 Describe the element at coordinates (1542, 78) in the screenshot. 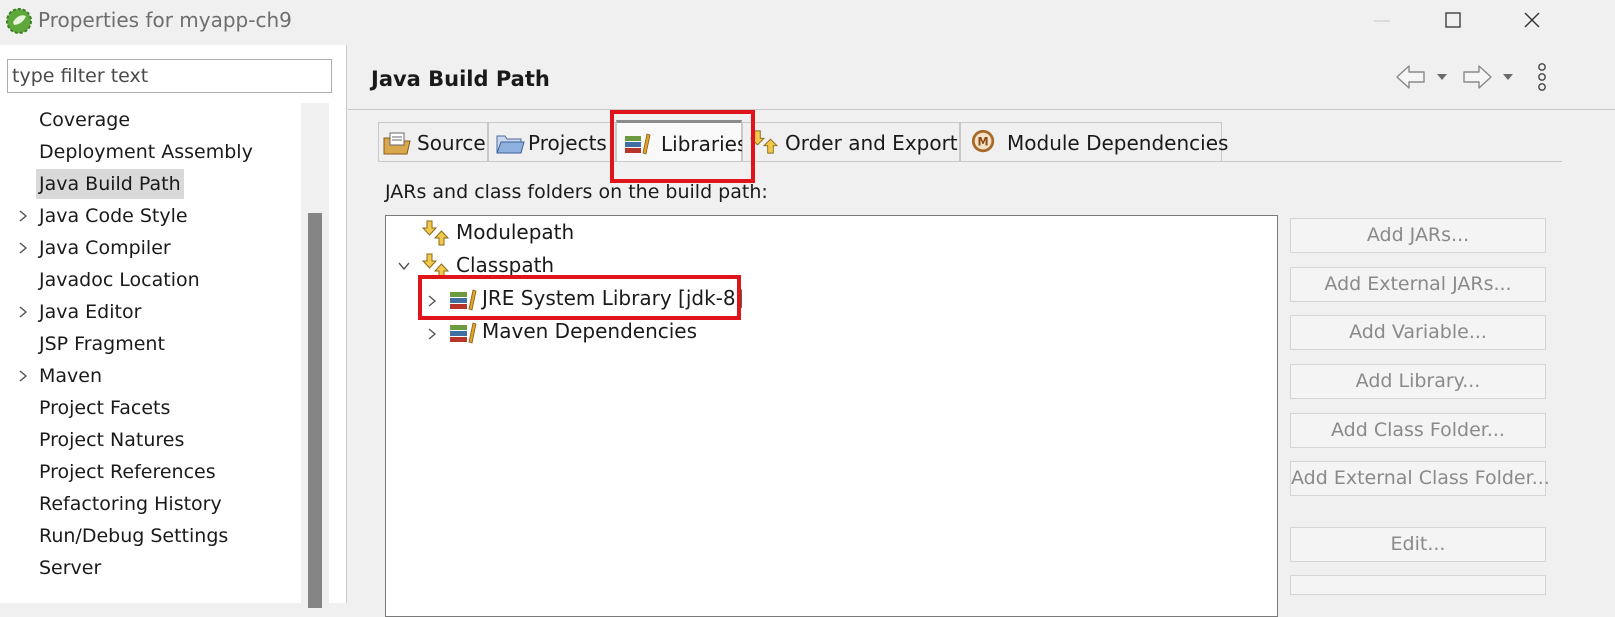

I see `more-options-icon` at that location.